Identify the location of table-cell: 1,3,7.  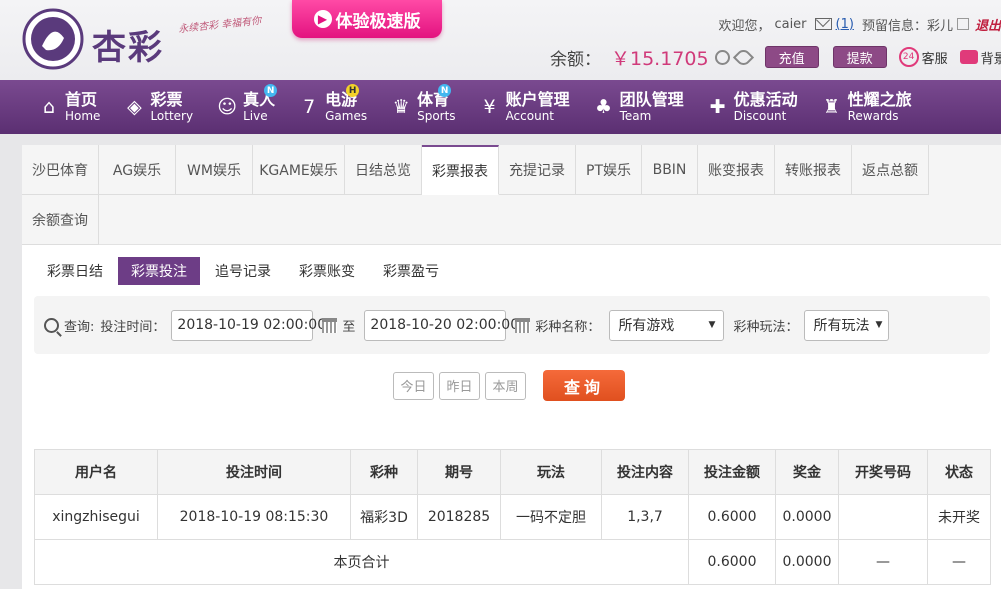
(645, 517).